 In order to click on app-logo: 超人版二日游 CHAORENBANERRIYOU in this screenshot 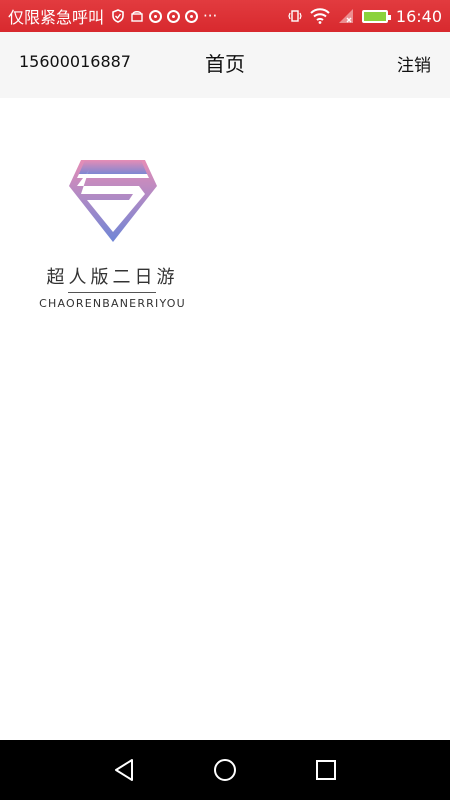, I will do `click(112, 235)`.